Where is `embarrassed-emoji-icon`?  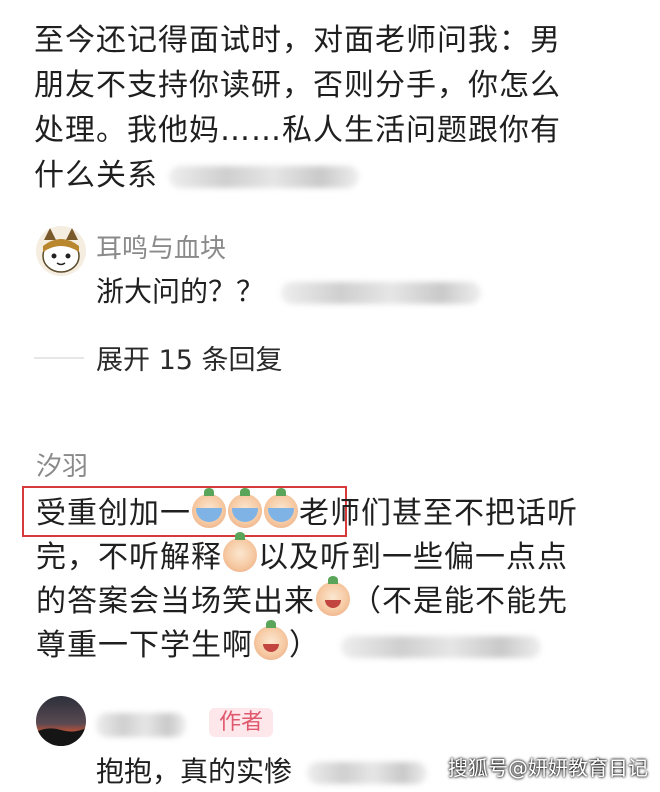 embarrassed-emoji-icon is located at coordinates (240, 552).